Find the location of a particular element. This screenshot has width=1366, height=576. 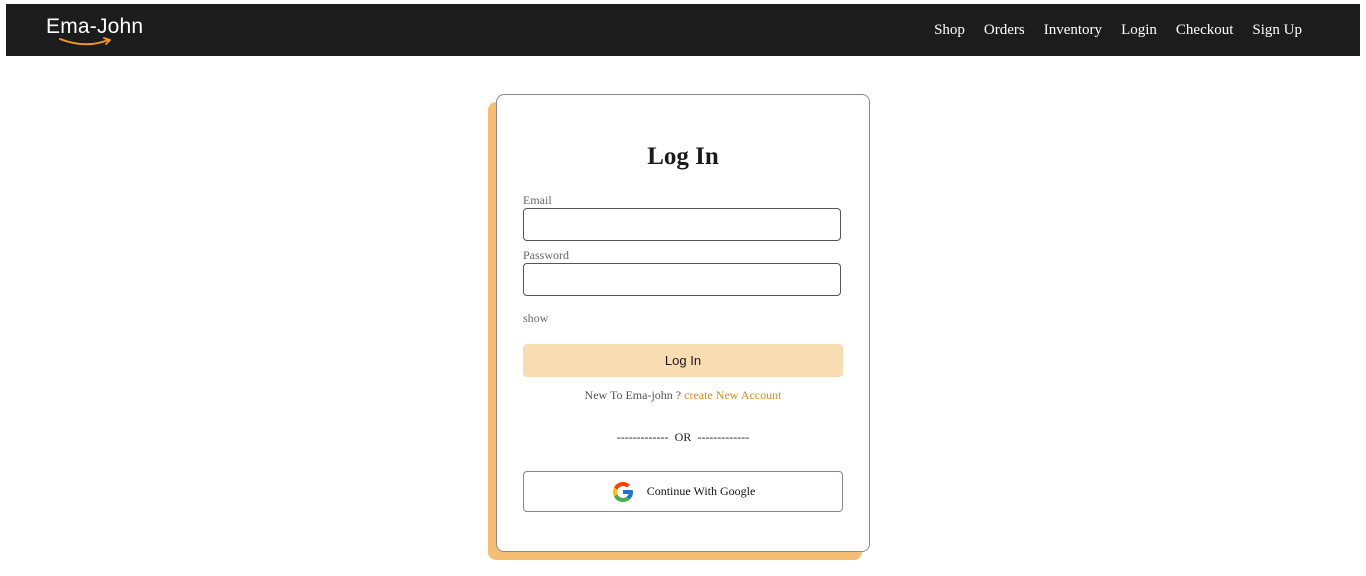

login-title: Log In is located at coordinates (683, 156).